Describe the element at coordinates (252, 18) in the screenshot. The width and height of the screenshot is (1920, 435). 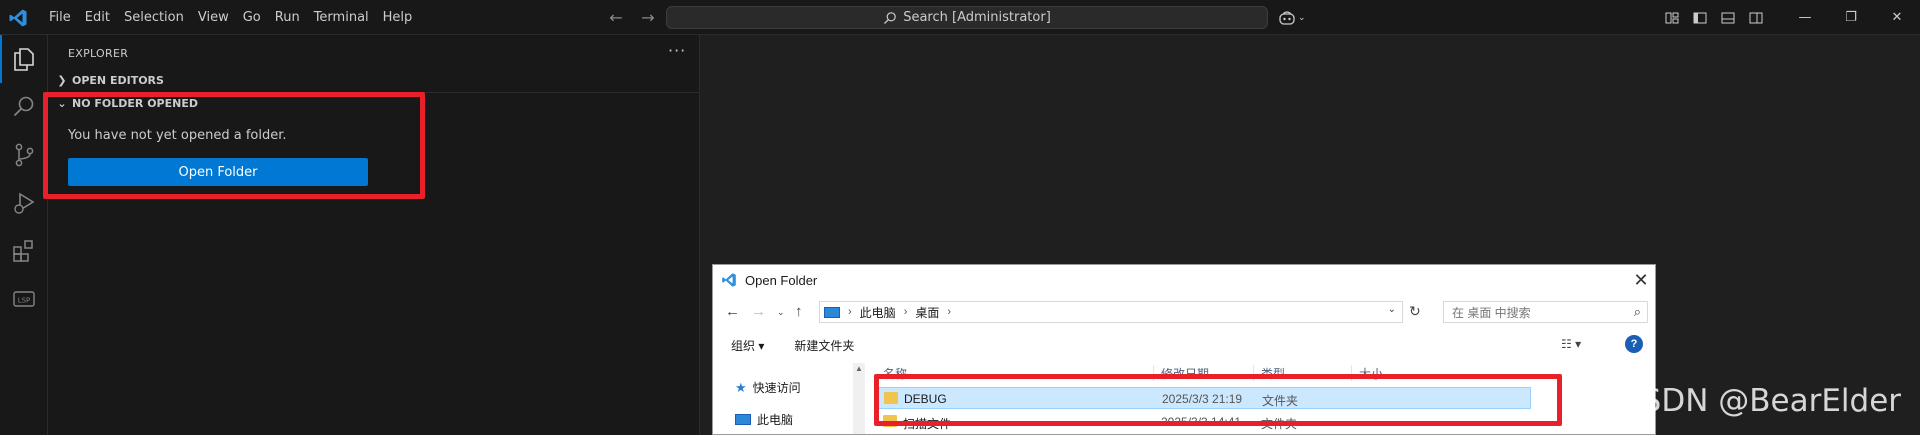
I see `menu-go: Go` at that location.